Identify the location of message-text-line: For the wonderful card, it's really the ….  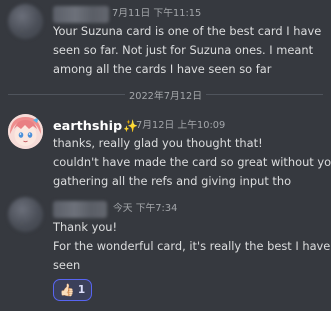
(192, 246).